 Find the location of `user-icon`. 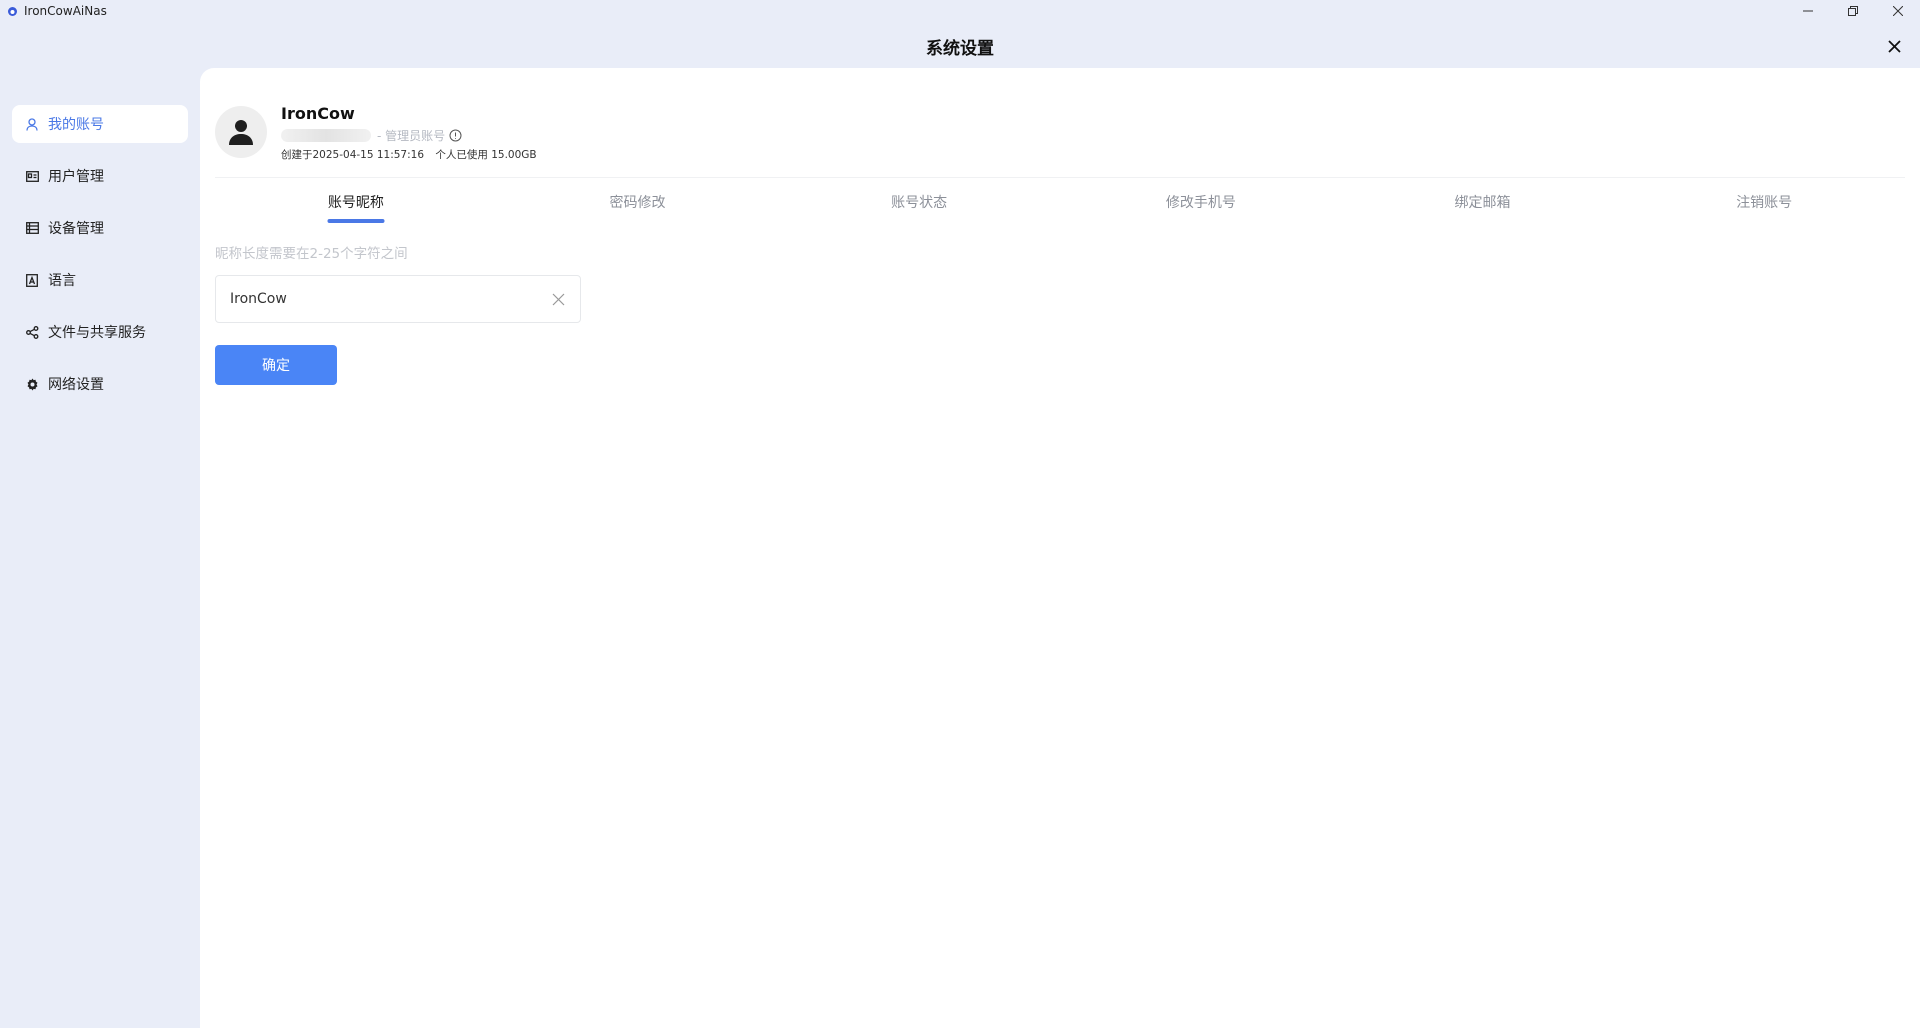

user-icon is located at coordinates (32, 124).